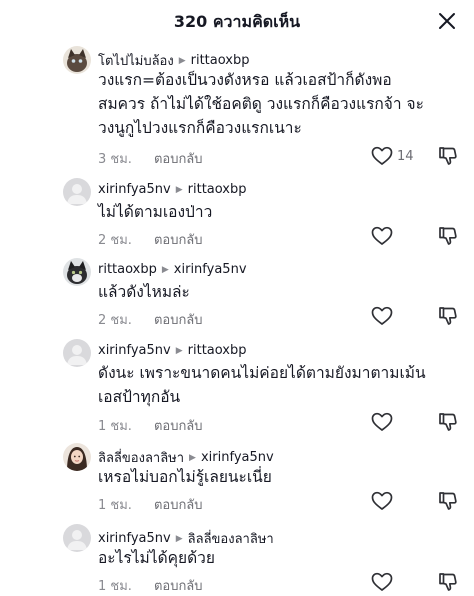  I want to click on like-count: 14, so click(405, 156).